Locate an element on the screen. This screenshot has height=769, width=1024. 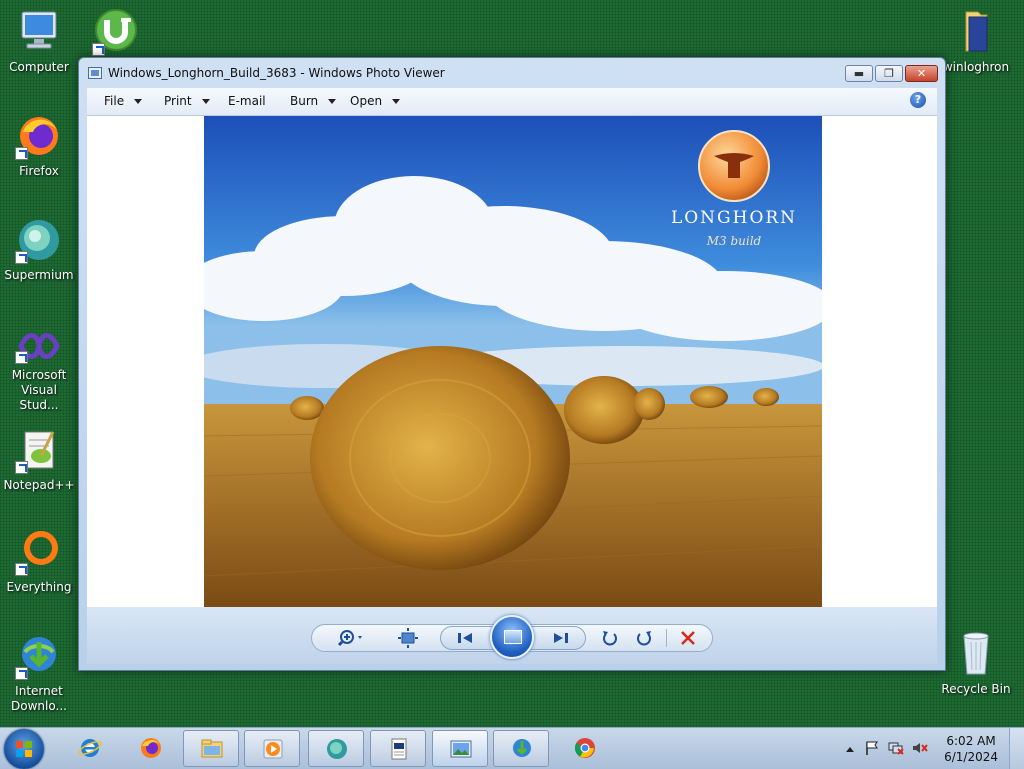
desktop-icon-everything: Everything is located at coordinates (39, 561).